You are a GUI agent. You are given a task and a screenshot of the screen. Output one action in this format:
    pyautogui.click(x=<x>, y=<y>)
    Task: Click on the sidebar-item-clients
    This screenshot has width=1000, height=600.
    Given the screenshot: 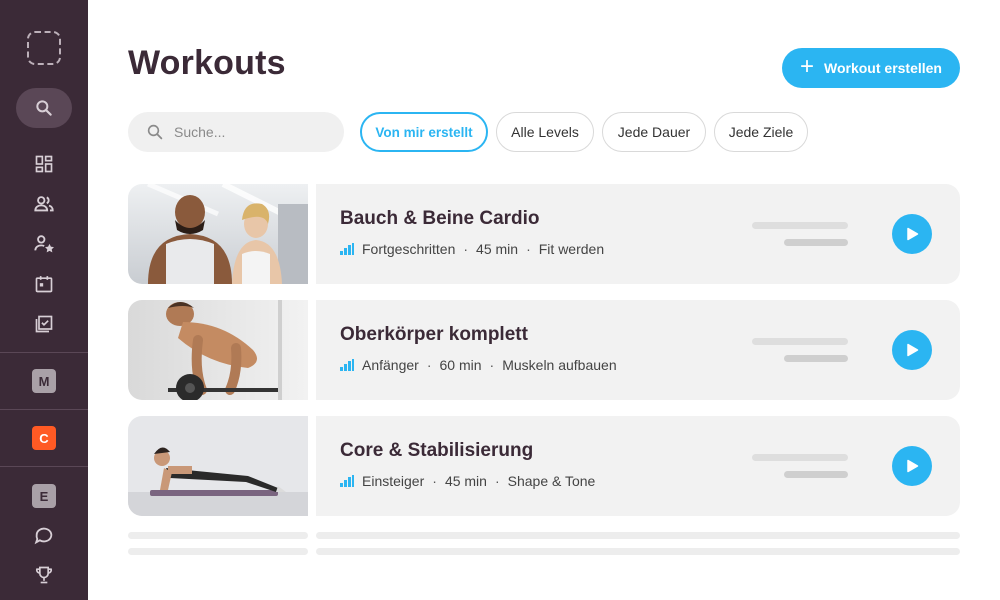 What is the action you would take?
    pyautogui.click(x=44, y=204)
    